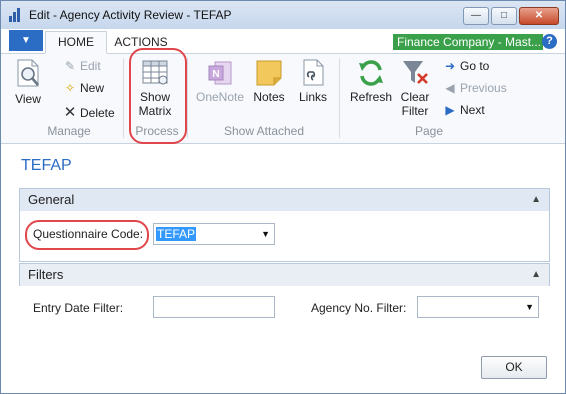  I want to click on agency-no-filter-select: ▼, so click(478, 307).